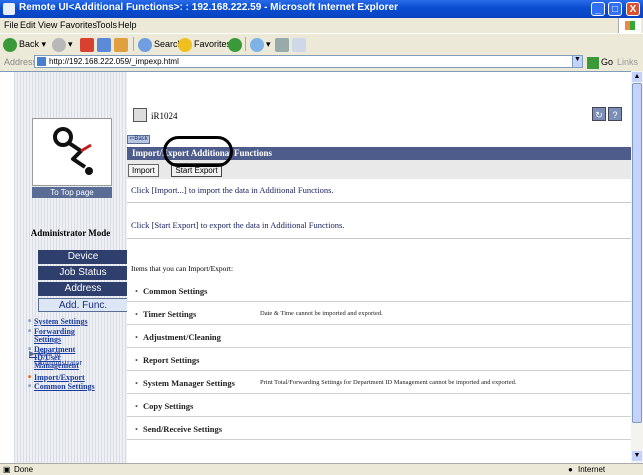 This screenshot has height=475, width=643. Describe the element at coordinates (570, 469) in the screenshot. I see `internet-zone-icon: ●` at that location.